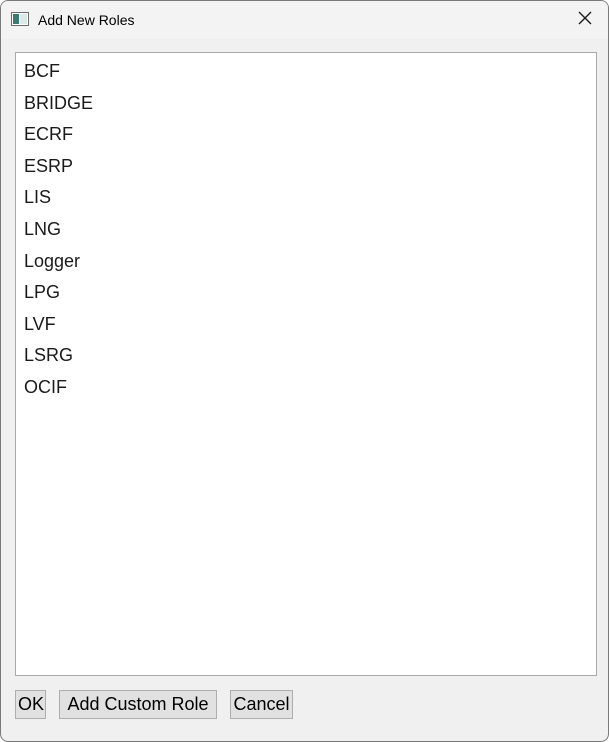 The width and height of the screenshot is (609, 742). I want to click on role-list-item: LIS, so click(306, 198).